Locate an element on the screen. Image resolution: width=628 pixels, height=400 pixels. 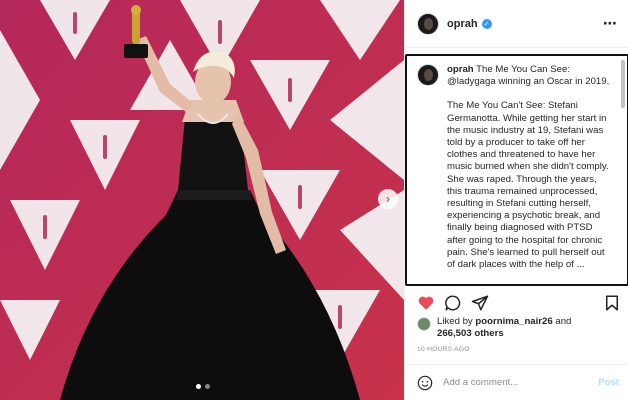
likes-prefix: Liked by is located at coordinates (456, 321).